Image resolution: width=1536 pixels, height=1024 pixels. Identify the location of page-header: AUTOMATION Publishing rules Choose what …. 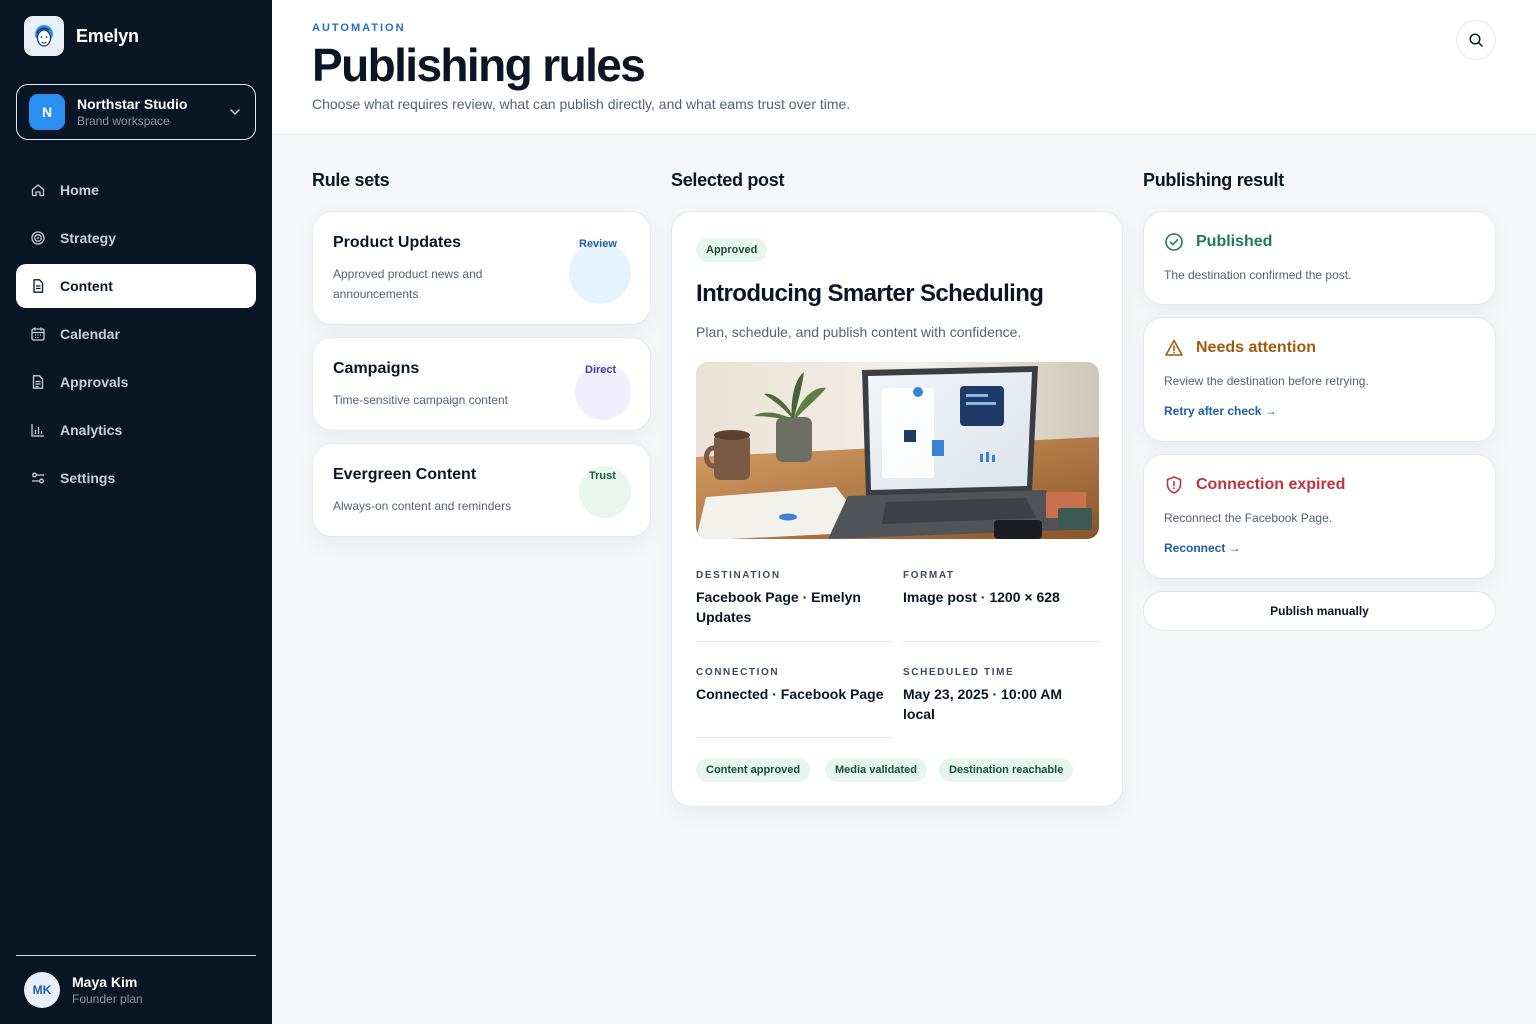
(904, 67).